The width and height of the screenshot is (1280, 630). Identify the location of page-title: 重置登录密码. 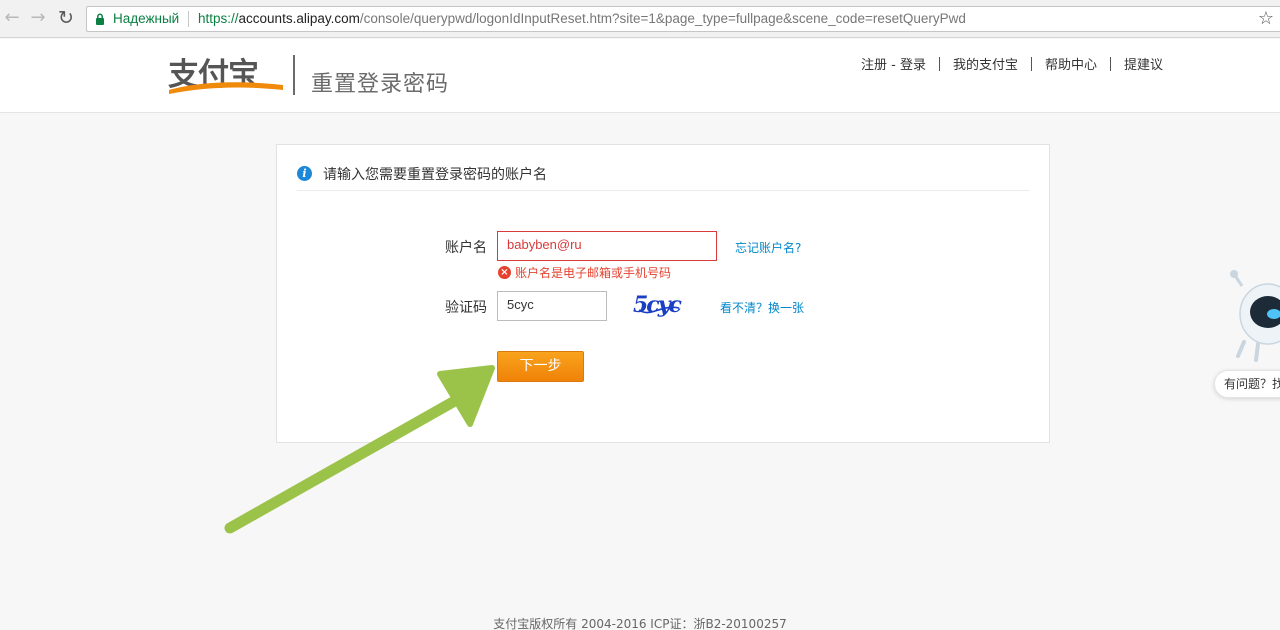
(380, 84).